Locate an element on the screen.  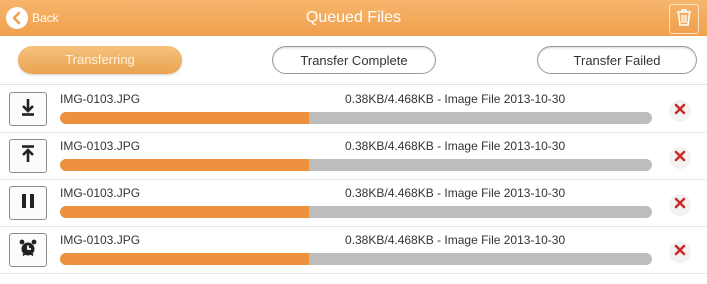
download-icon is located at coordinates (28, 109).